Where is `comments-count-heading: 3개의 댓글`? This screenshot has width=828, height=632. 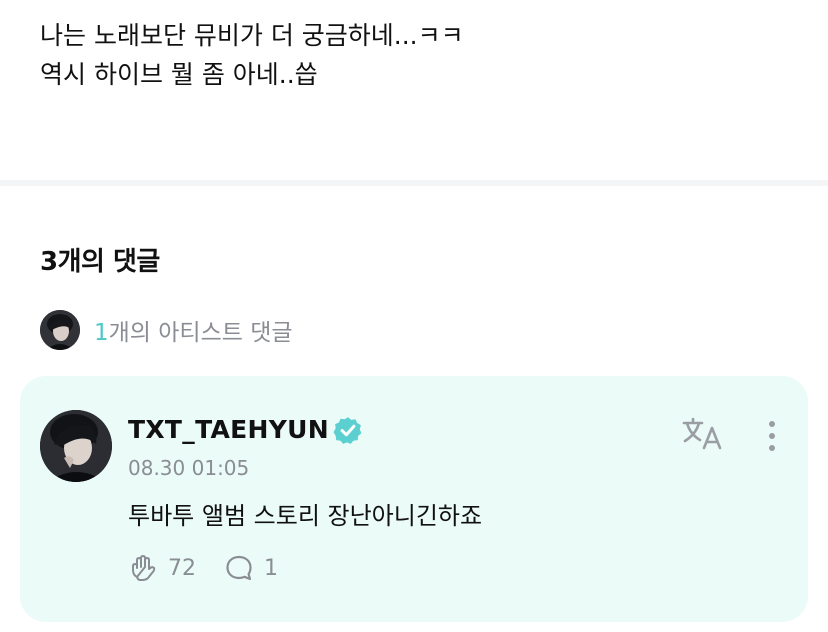 comments-count-heading: 3개의 댓글 is located at coordinates (100, 262).